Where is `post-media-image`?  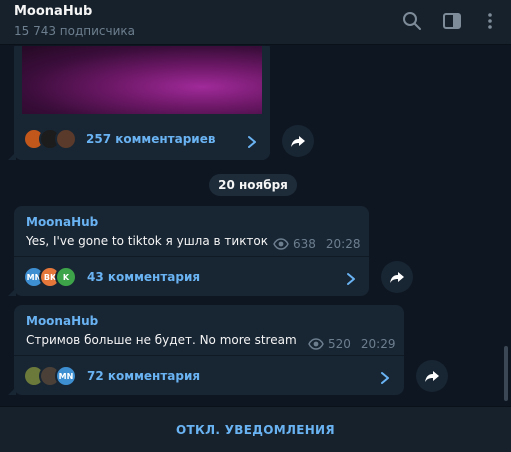
post-media-image is located at coordinates (142, 80).